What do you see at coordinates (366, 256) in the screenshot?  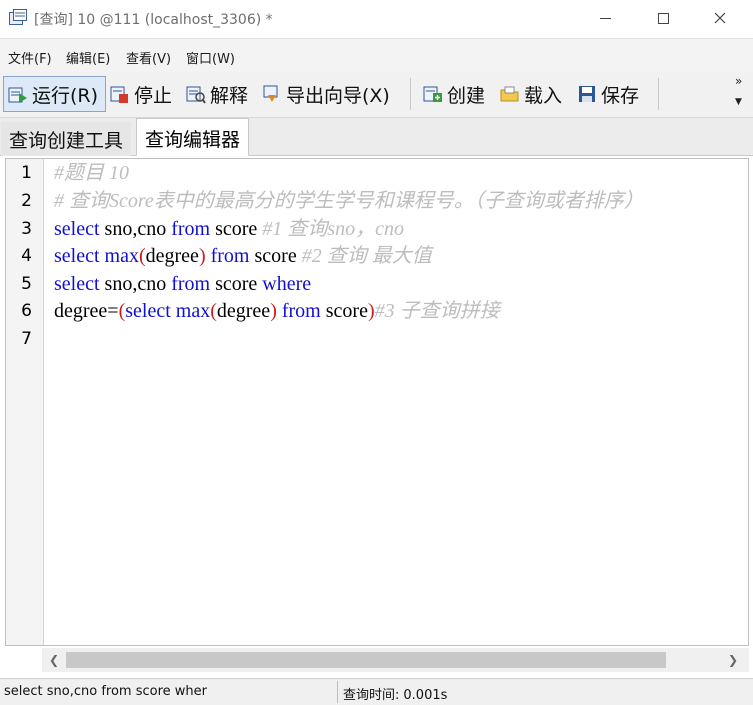 I see `sql-comment: #2 查询 最大值` at bounding box center [366, 256].